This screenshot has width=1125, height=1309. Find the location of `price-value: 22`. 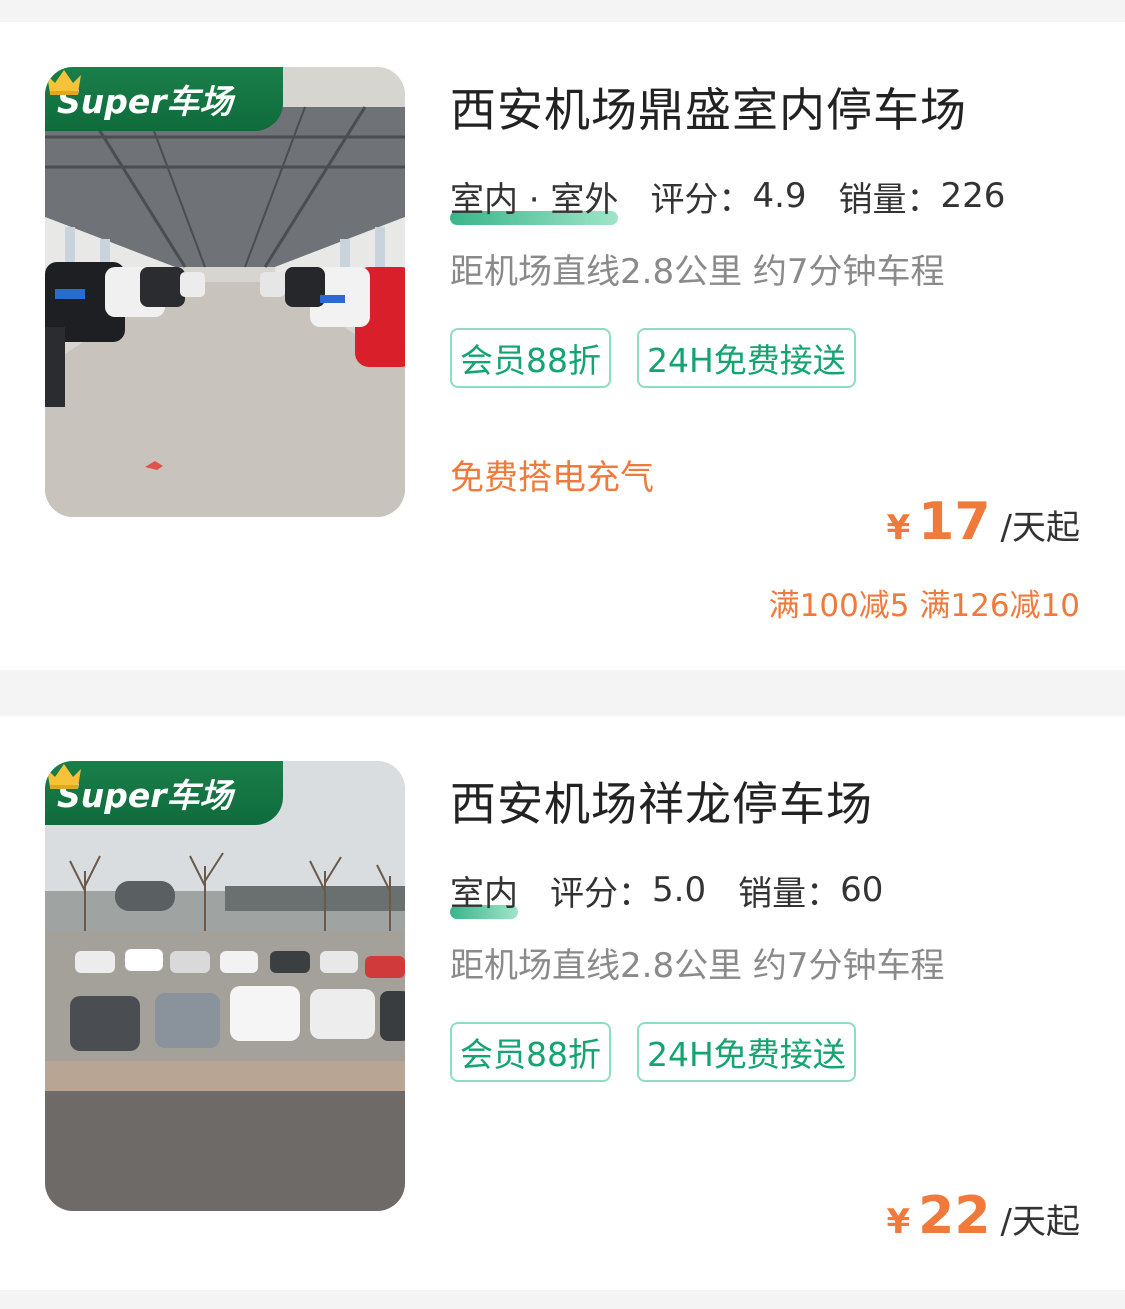

price-value: 22 is located at coordinates (954, 1216).